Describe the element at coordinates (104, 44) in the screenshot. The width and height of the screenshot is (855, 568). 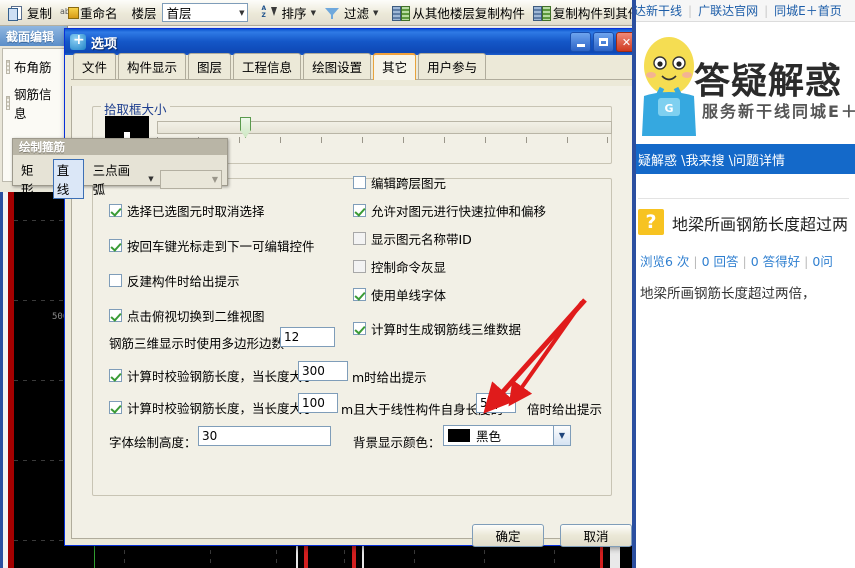
I see `dialog-title: 选项` at that location.